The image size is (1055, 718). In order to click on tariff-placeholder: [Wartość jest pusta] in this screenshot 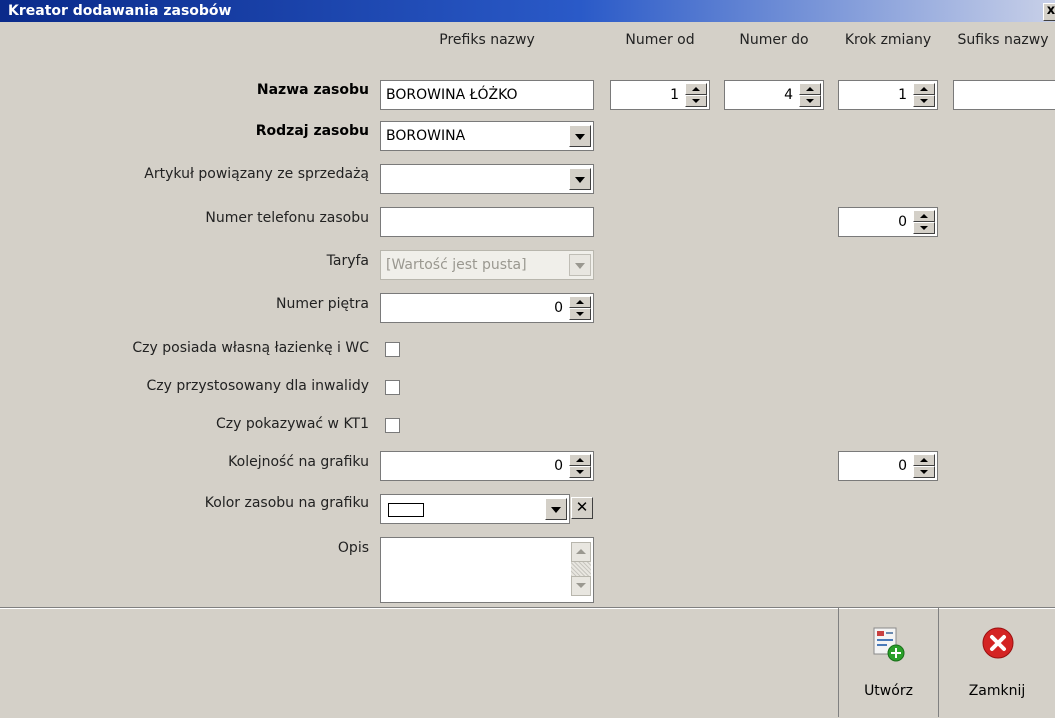, I will do `click(456, 265)`.